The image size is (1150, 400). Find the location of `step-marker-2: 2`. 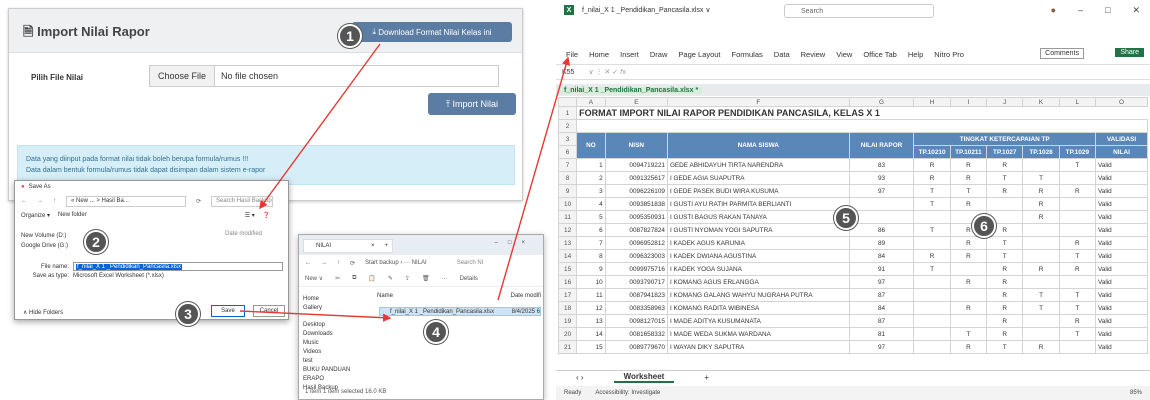

step-marker-2: 2 is located at coordinates (96, 242).